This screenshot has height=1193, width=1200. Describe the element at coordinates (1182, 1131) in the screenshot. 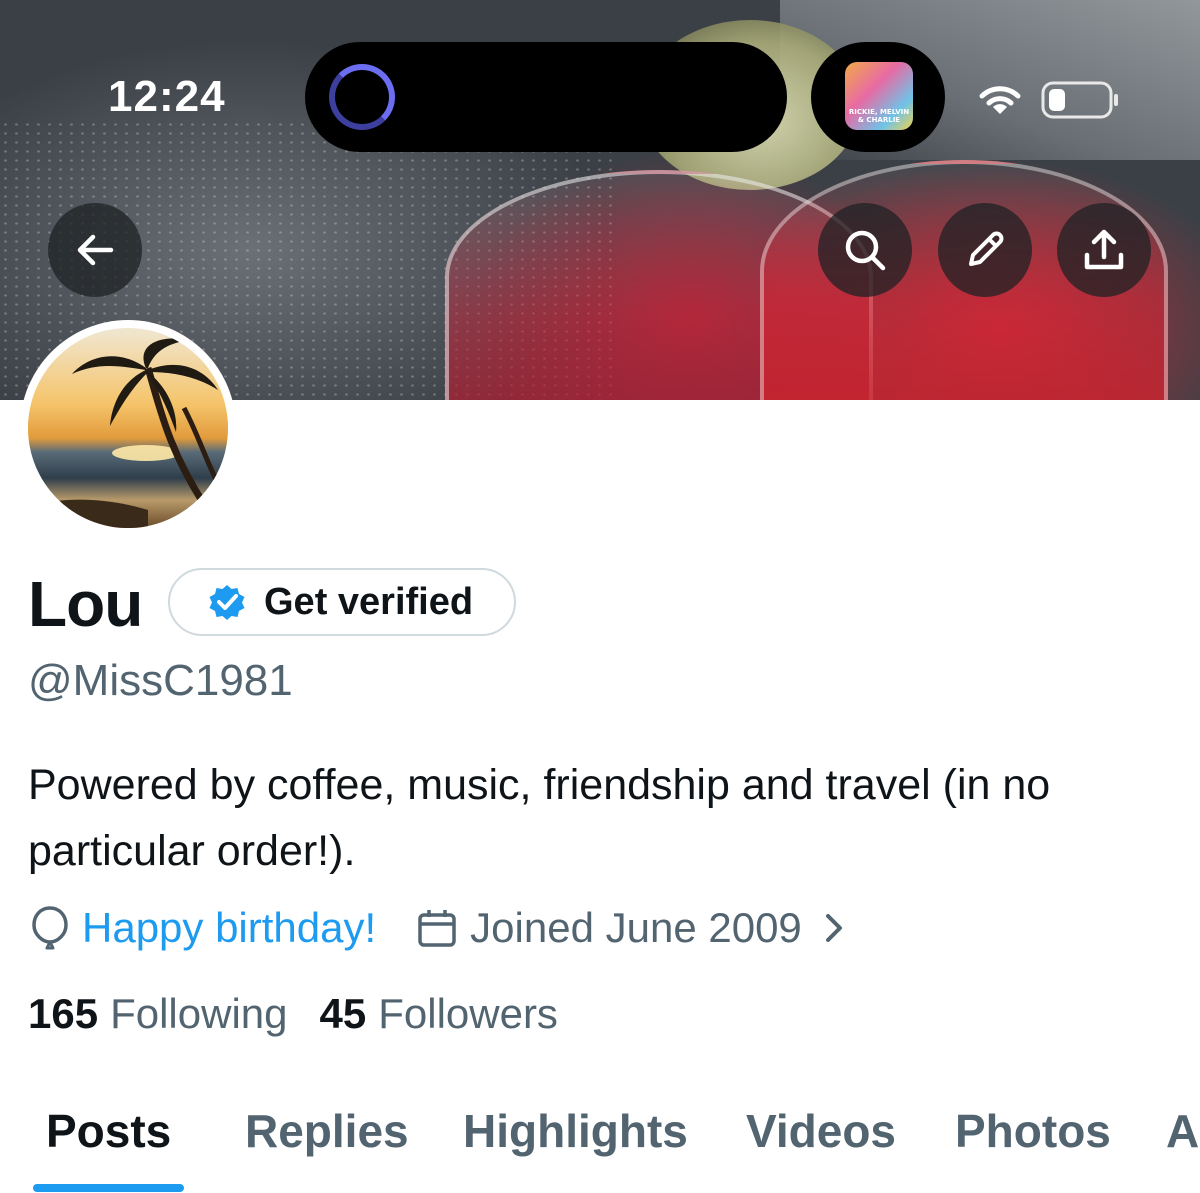

I see `tab-articles: A` at that location.